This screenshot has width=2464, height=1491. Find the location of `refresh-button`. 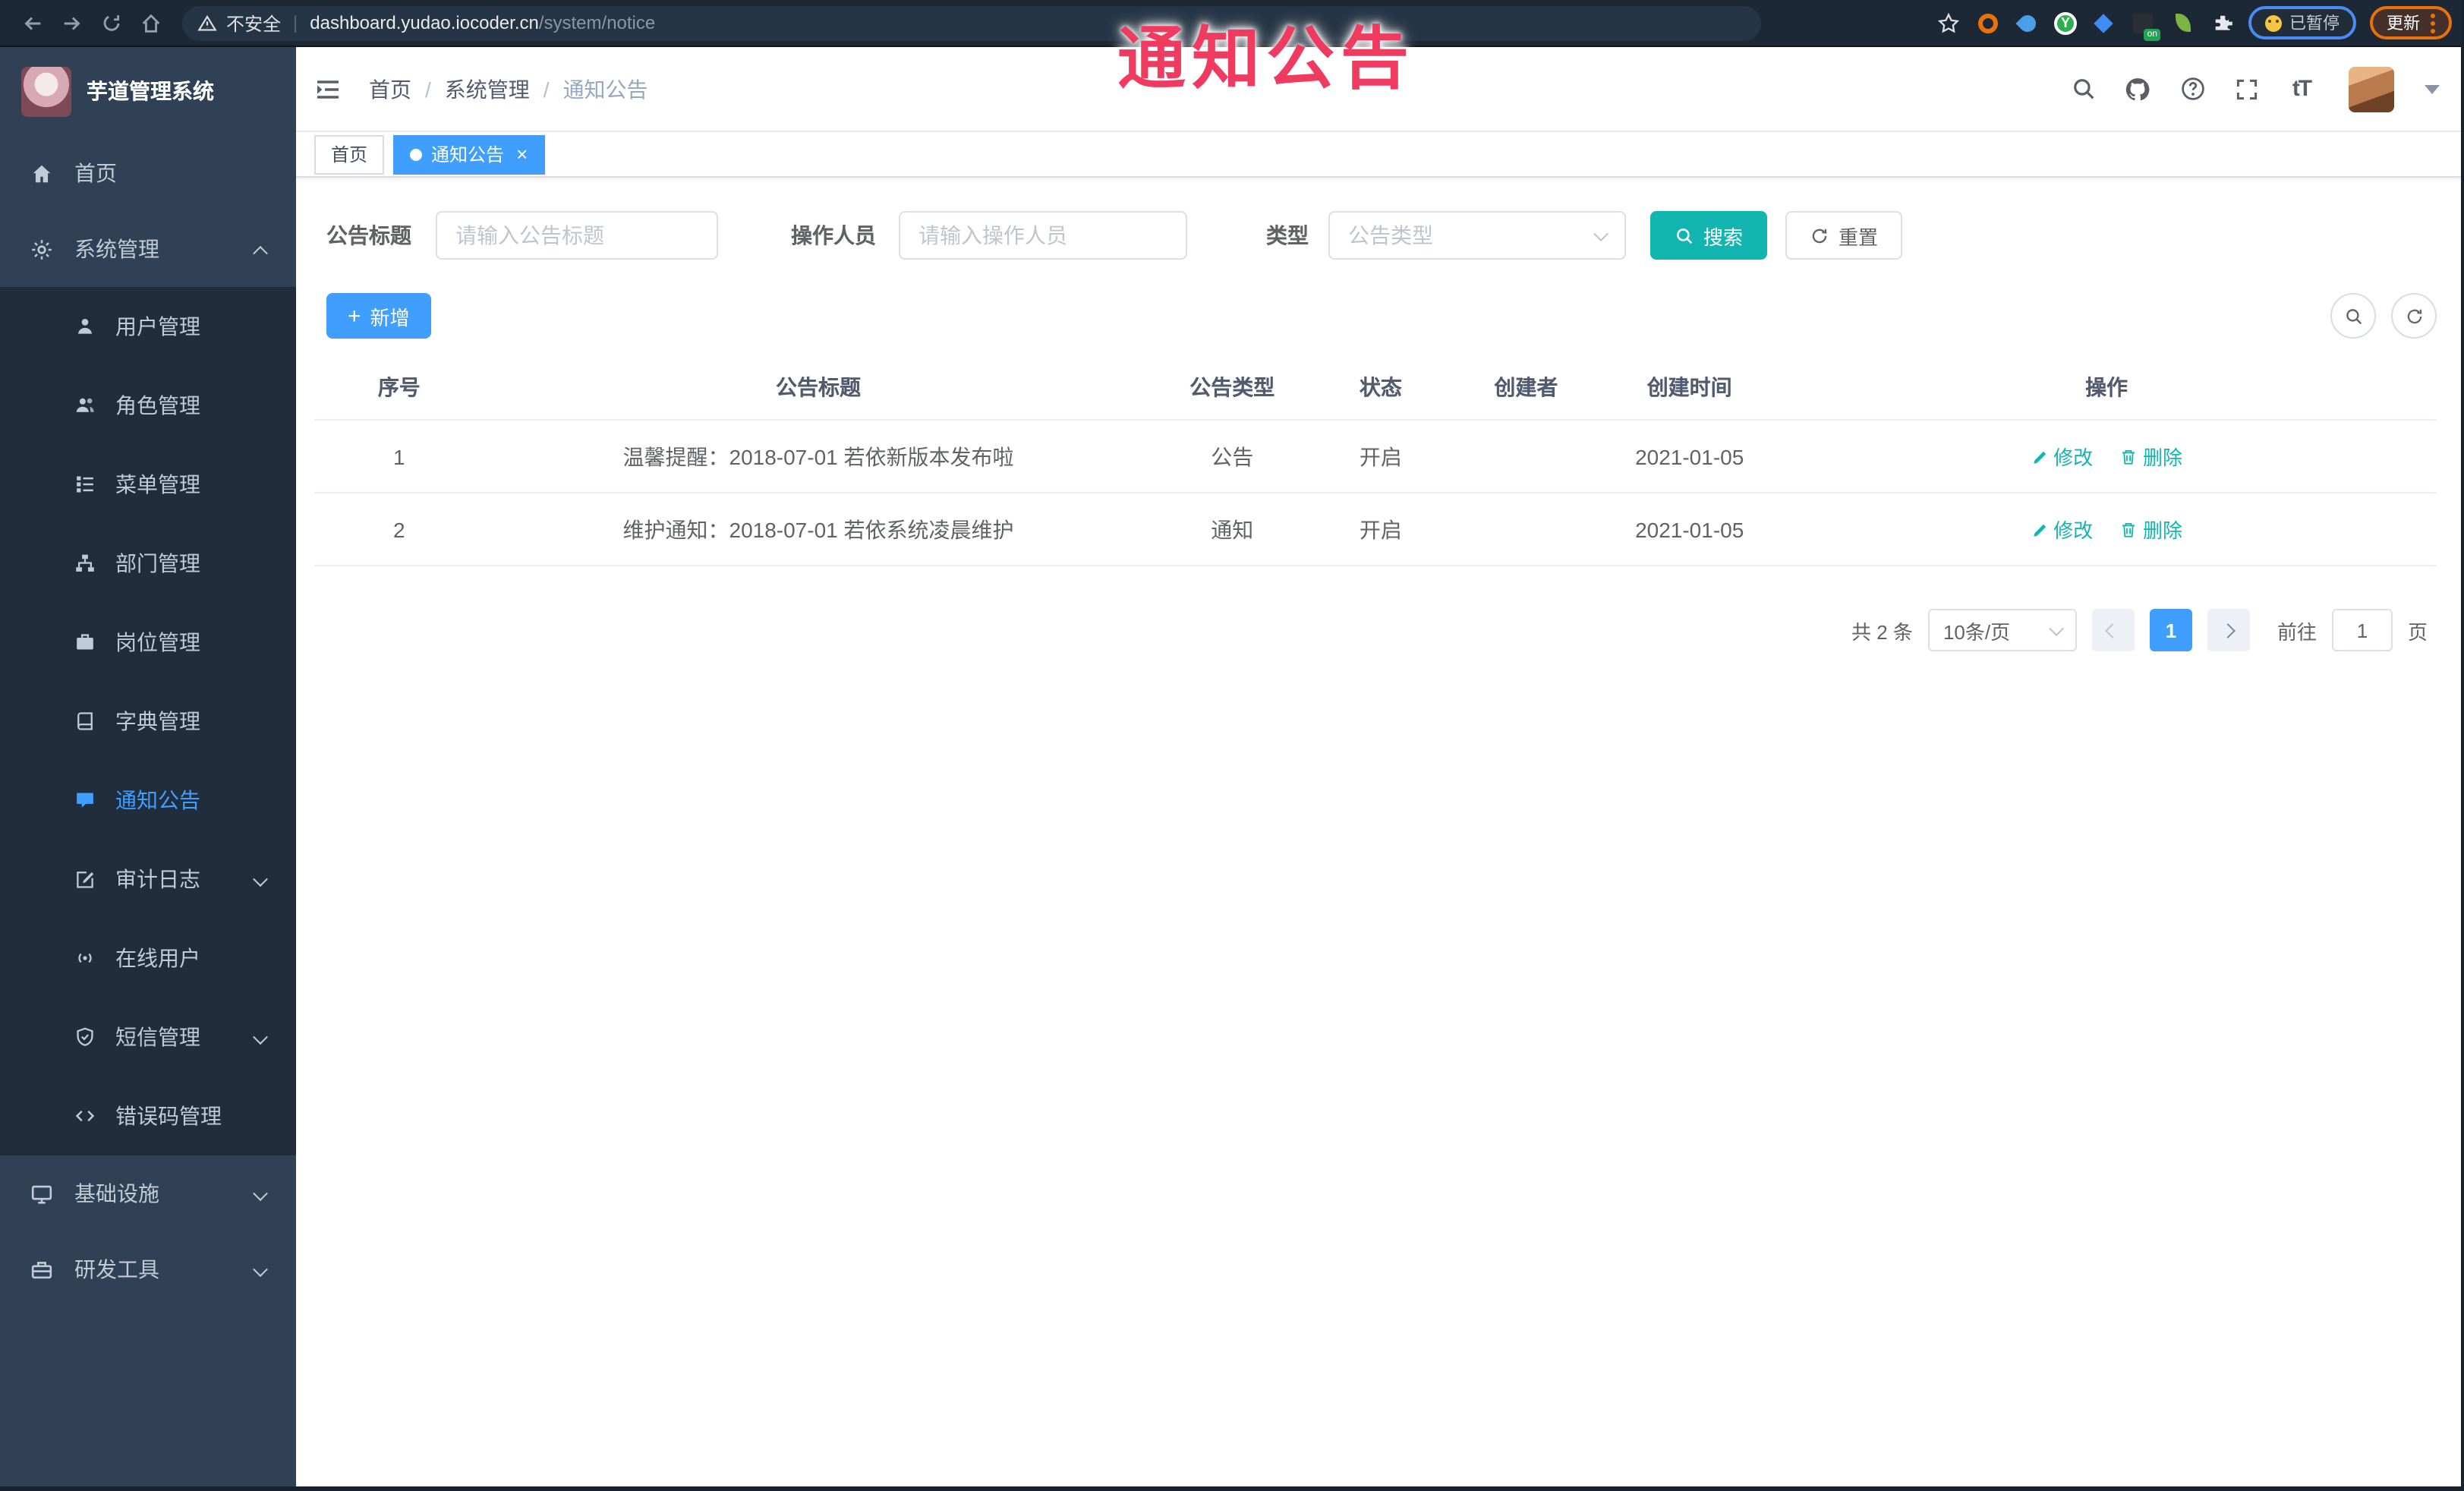

refresh-button is located at coordinates (2414, 316).